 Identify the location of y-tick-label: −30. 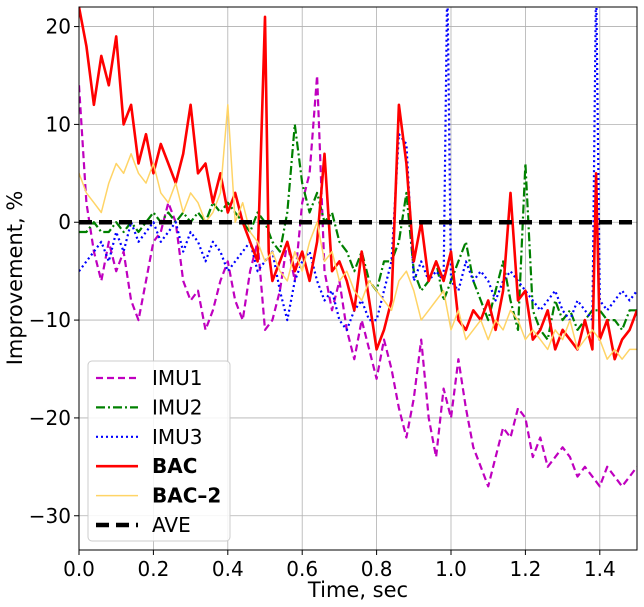
(50, 516).